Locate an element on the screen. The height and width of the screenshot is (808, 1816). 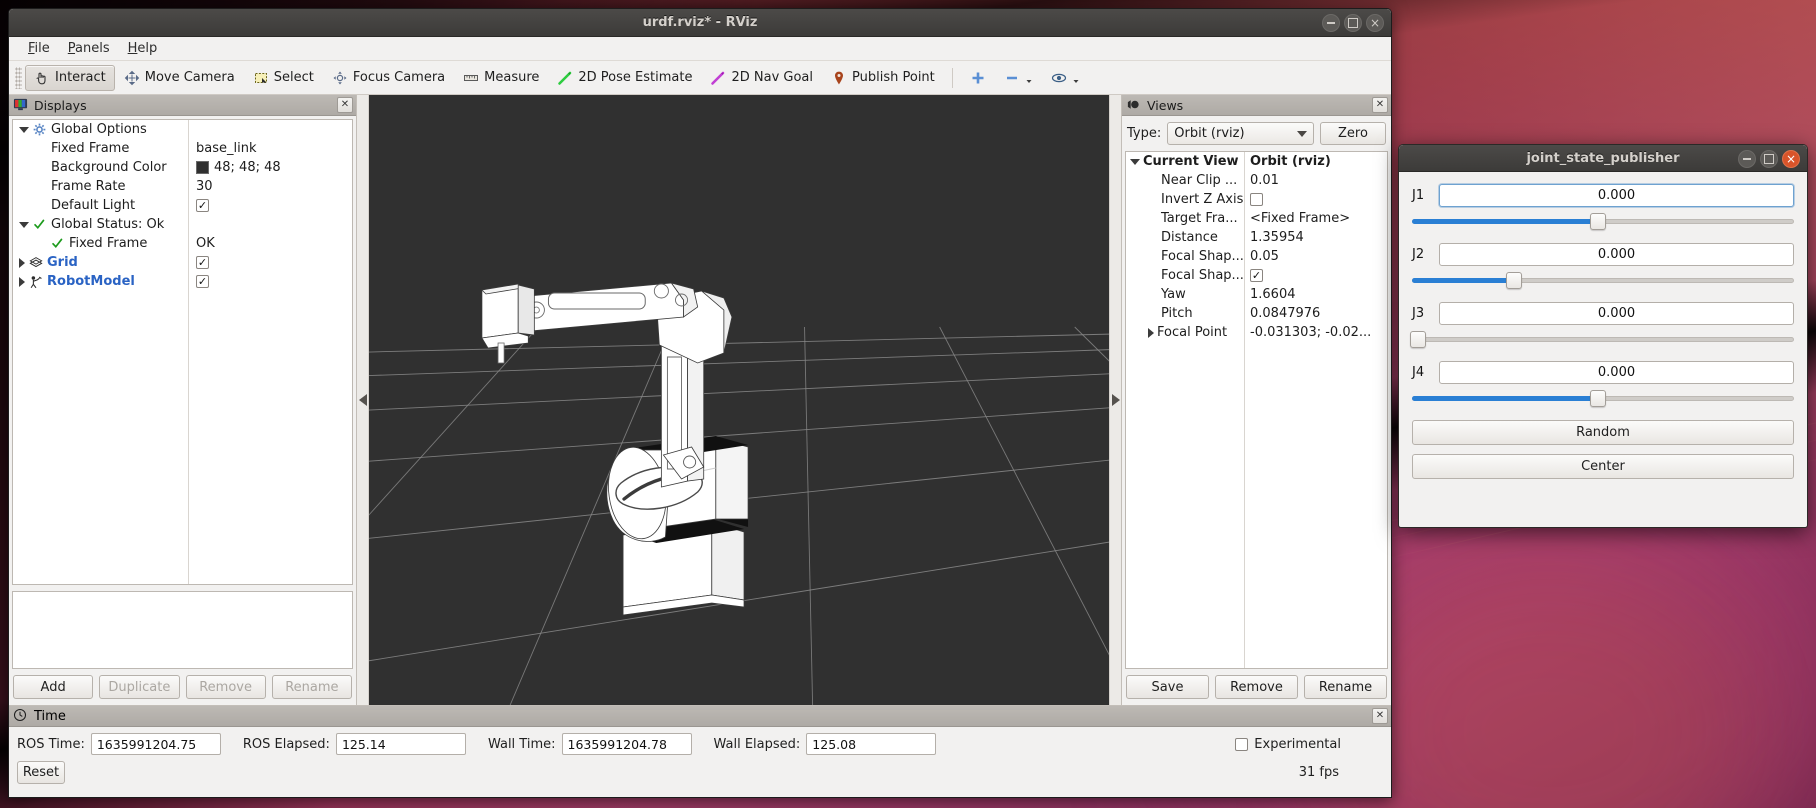
left-panel-collapse-handle is located at coordinates (363, 400).